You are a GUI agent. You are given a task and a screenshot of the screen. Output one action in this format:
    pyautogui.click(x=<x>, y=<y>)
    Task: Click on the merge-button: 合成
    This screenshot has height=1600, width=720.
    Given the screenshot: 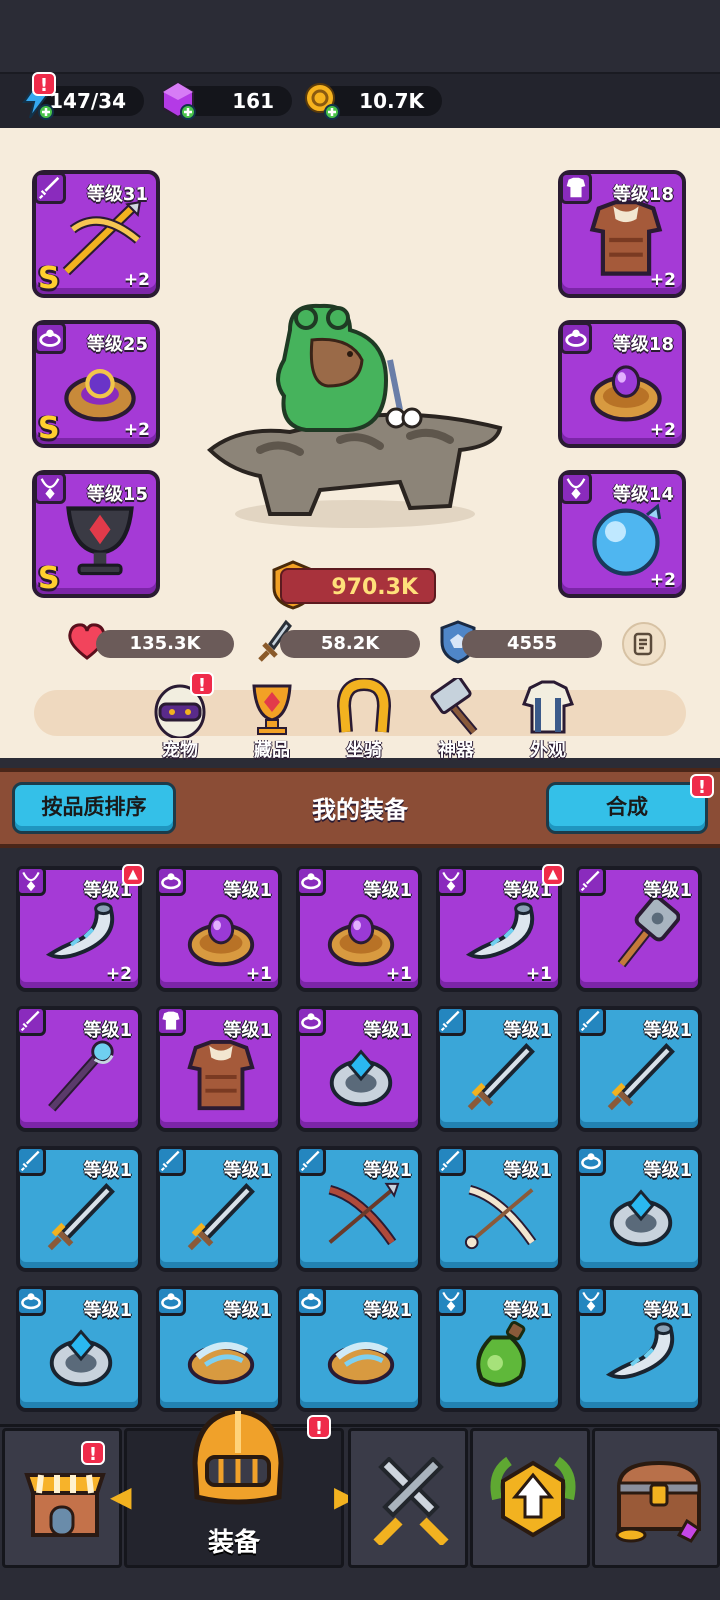 What is the action you would take?
    pyautogui.click(x=627, y=808)
    